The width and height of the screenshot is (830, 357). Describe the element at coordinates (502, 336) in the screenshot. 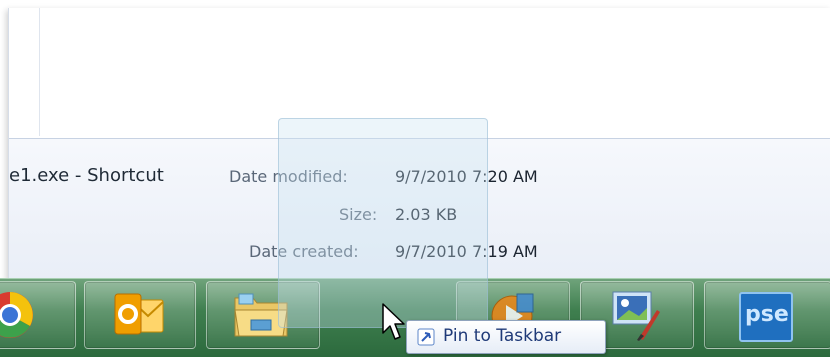

I see `tooltip-label: Pin to Taskbar` at that location.